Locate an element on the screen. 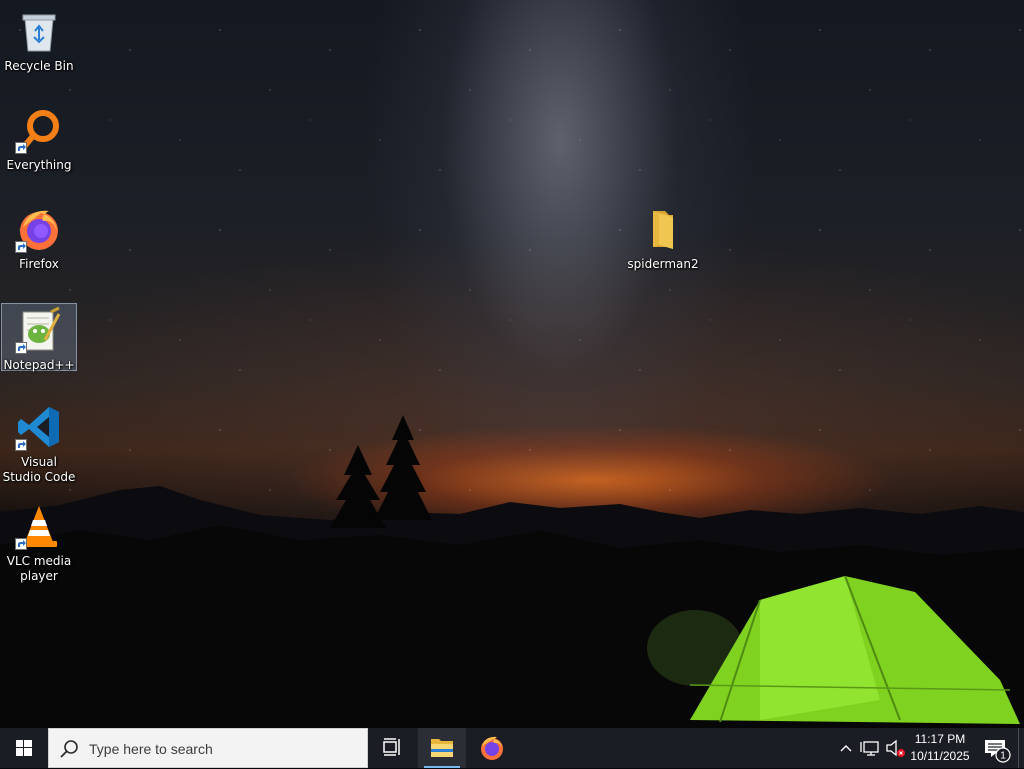 The height and width of the screenshot is (769, 1024). desktop-folder-spiderman2: spiderman2 is located at coordinates (663, 237).